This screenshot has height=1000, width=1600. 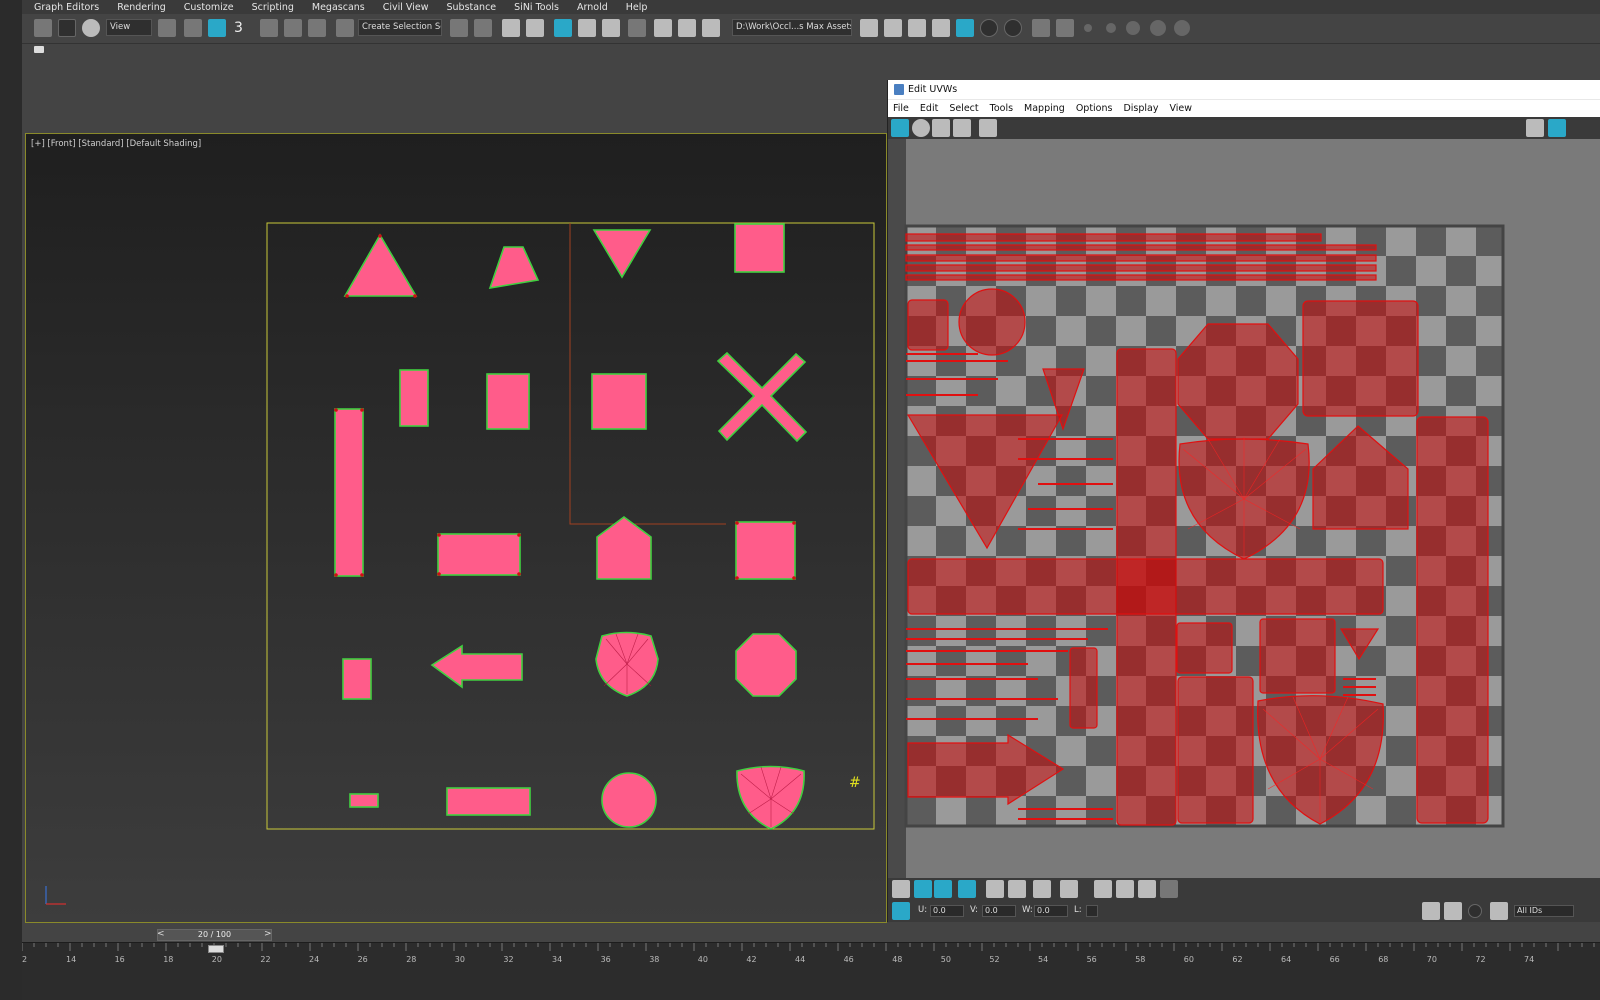 I want to click on scene-explorer-icon, so click(x=511, y=28).